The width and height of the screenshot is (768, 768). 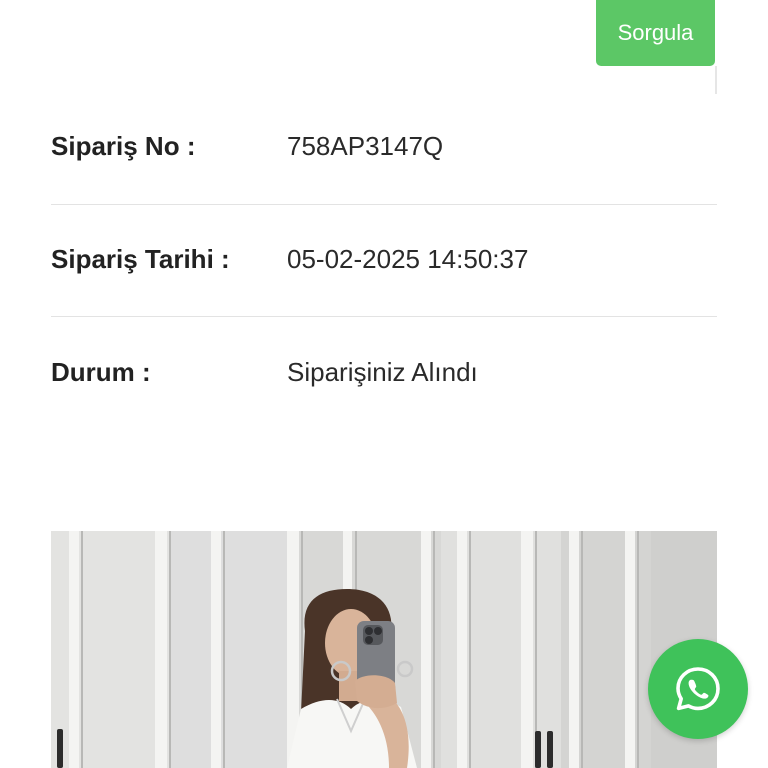 I want to click on order-status-value: Siparişiniz Alındı, so click(x=382, y=372).